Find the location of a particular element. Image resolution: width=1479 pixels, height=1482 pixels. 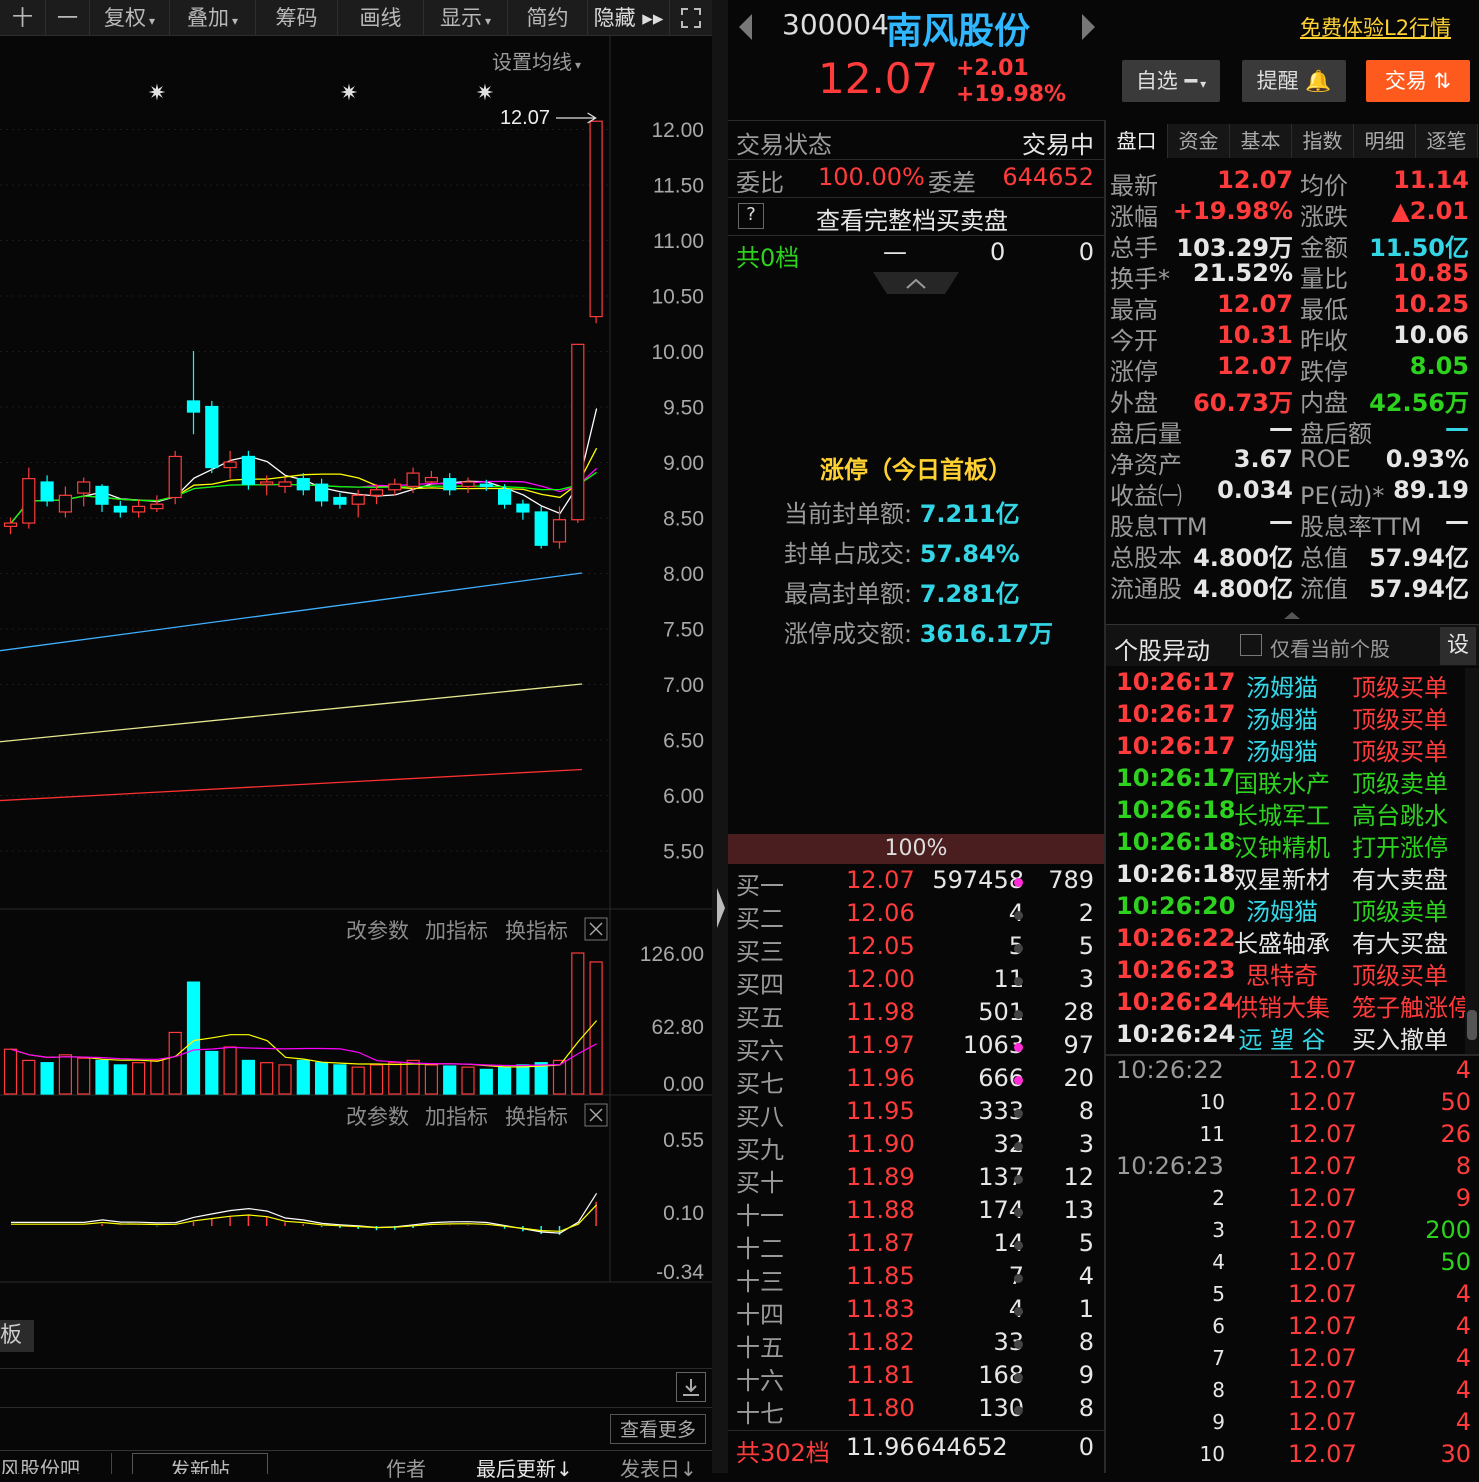

posted-column: 发表日↓ is located at coordinates (658, 1467).